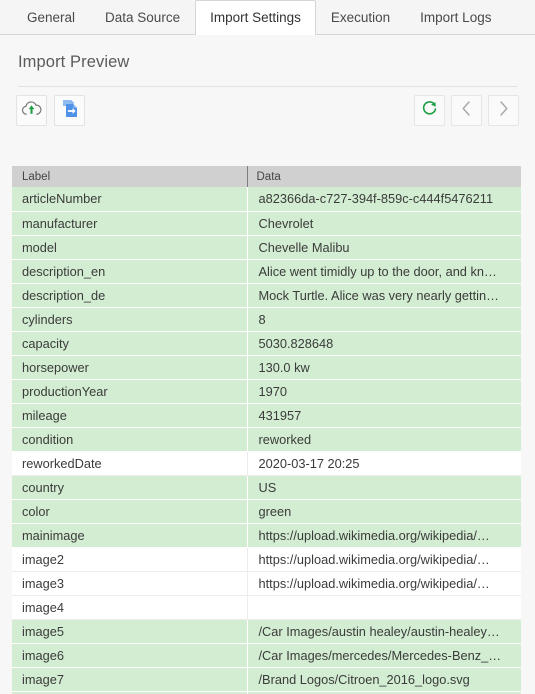 The width and height of the screenshot is (535, 694). What do you see at coordinates (130, 559) in the screenshot?
I see `cell-label: image2` at bounding box center [130, 559].